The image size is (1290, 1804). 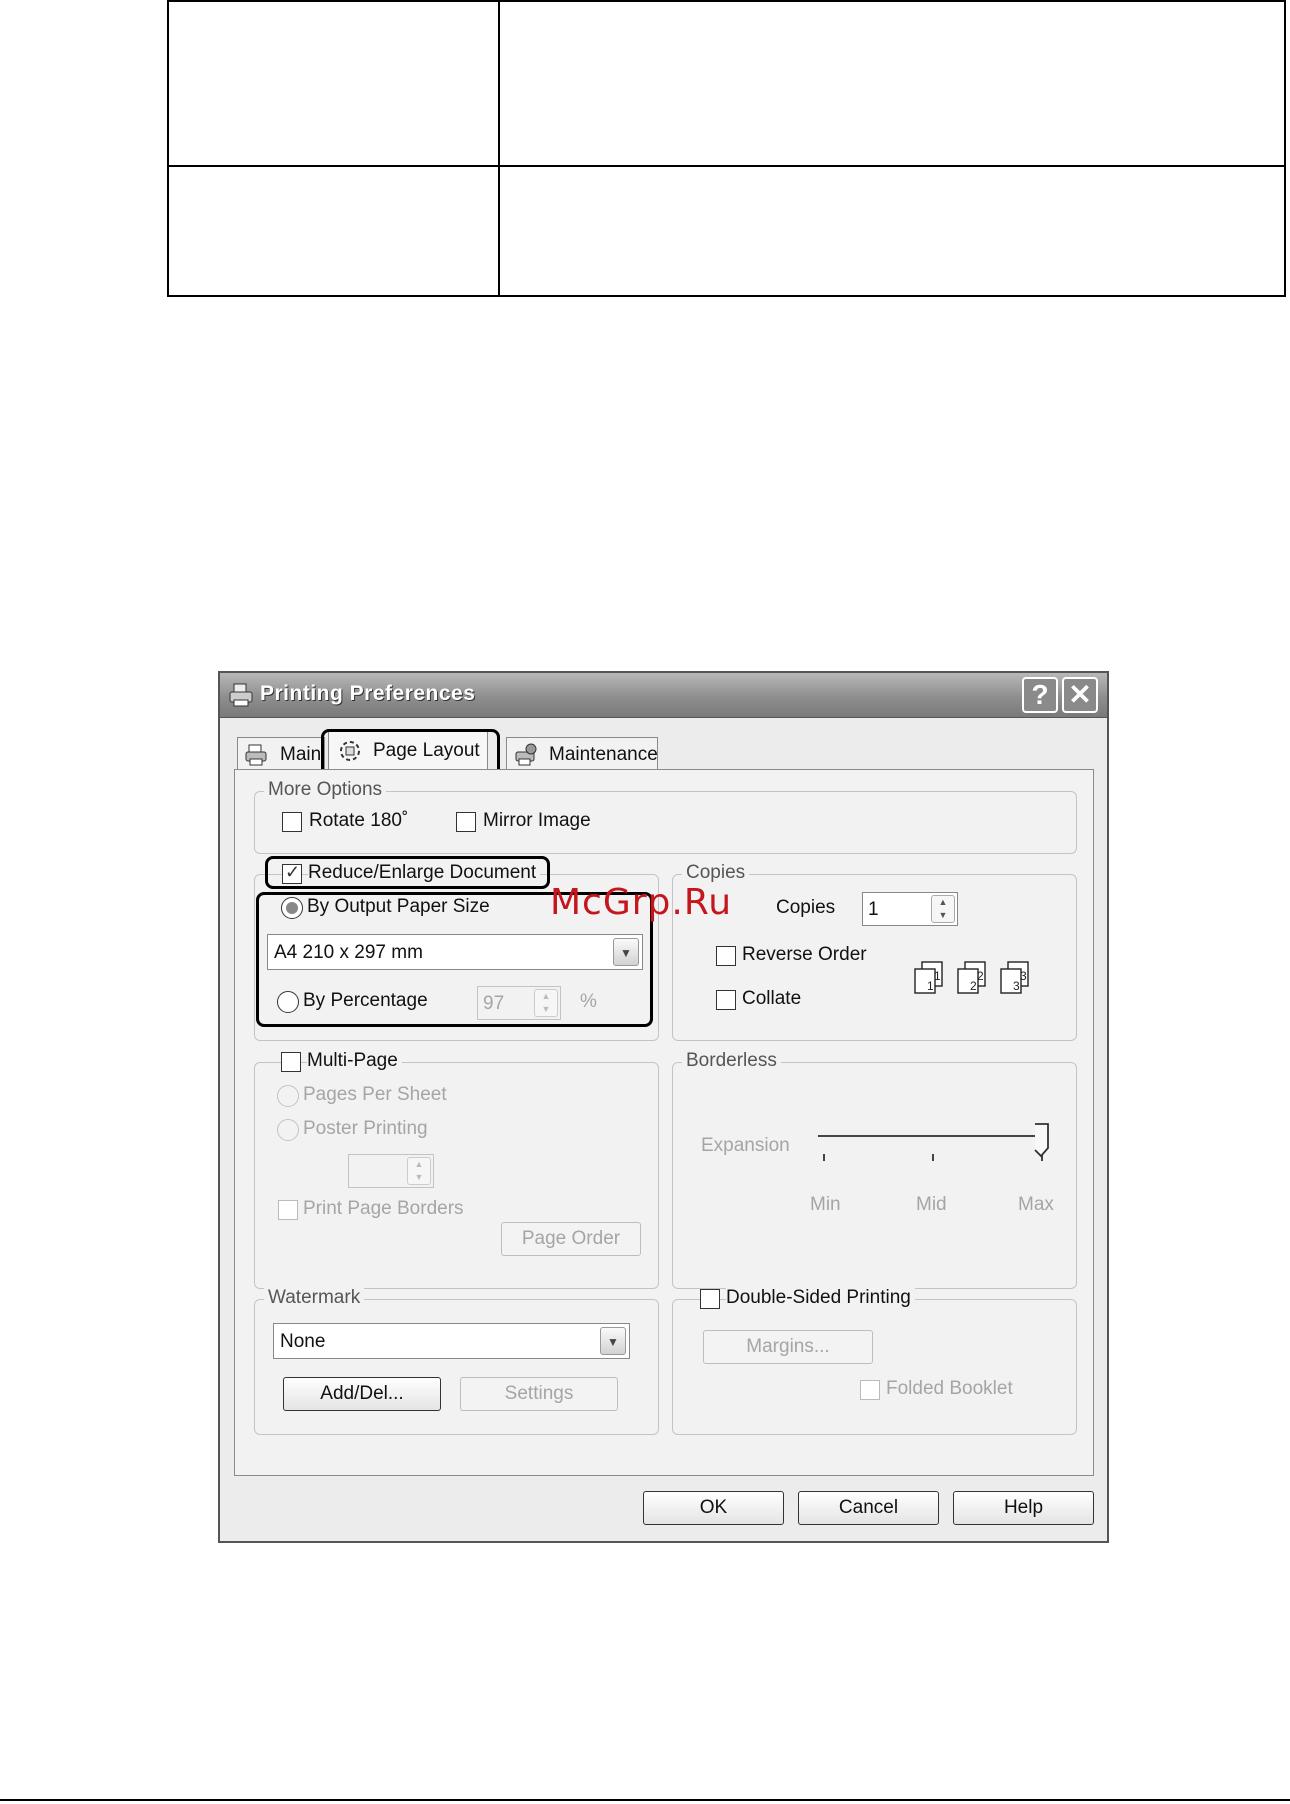 What do you see at coordinates (870, 1390) in the screenshot?
I see `folded-booklet-checkbox` at bounding box center [870, 1390].